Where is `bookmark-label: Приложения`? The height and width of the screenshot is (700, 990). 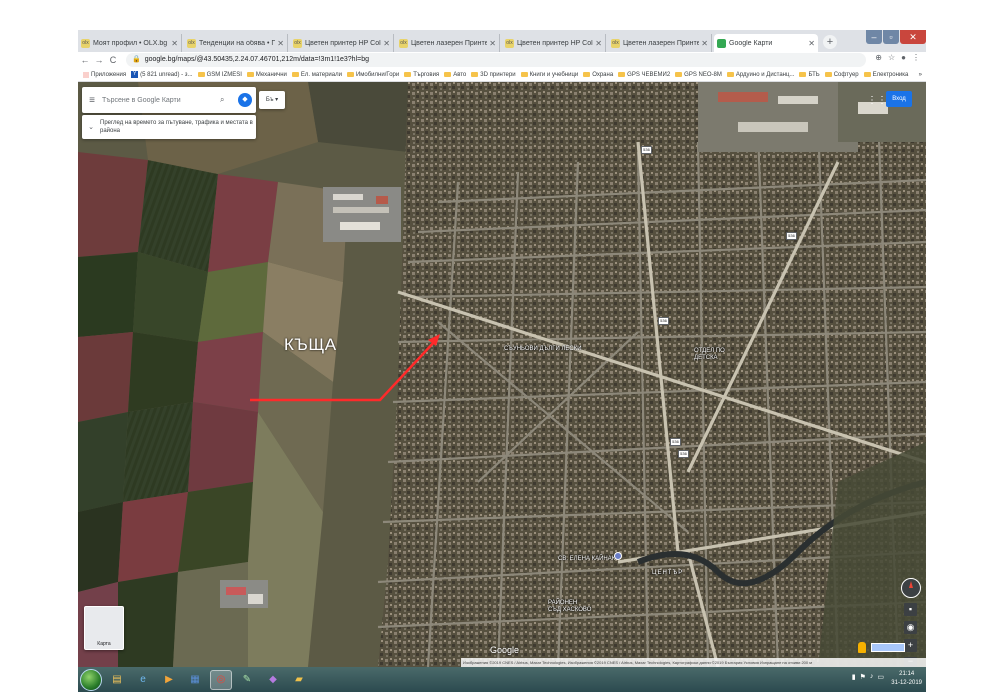 bookmark-label: Приложения is located at coordinates (109, 74).